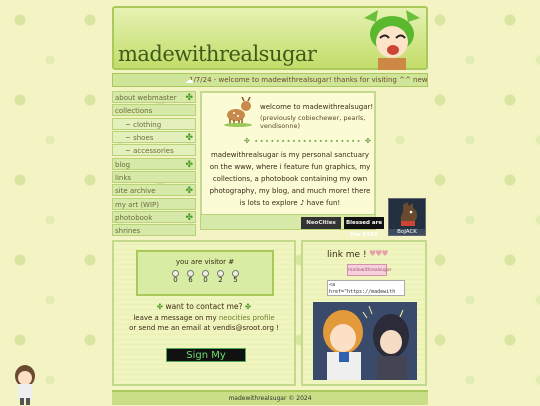 Image resolution: width=540 pixels, height=406 pixels. Describe the element at coordinates (146, 98) in the screenshot. I see `sidebar-item-label: about webmaster` at that location.